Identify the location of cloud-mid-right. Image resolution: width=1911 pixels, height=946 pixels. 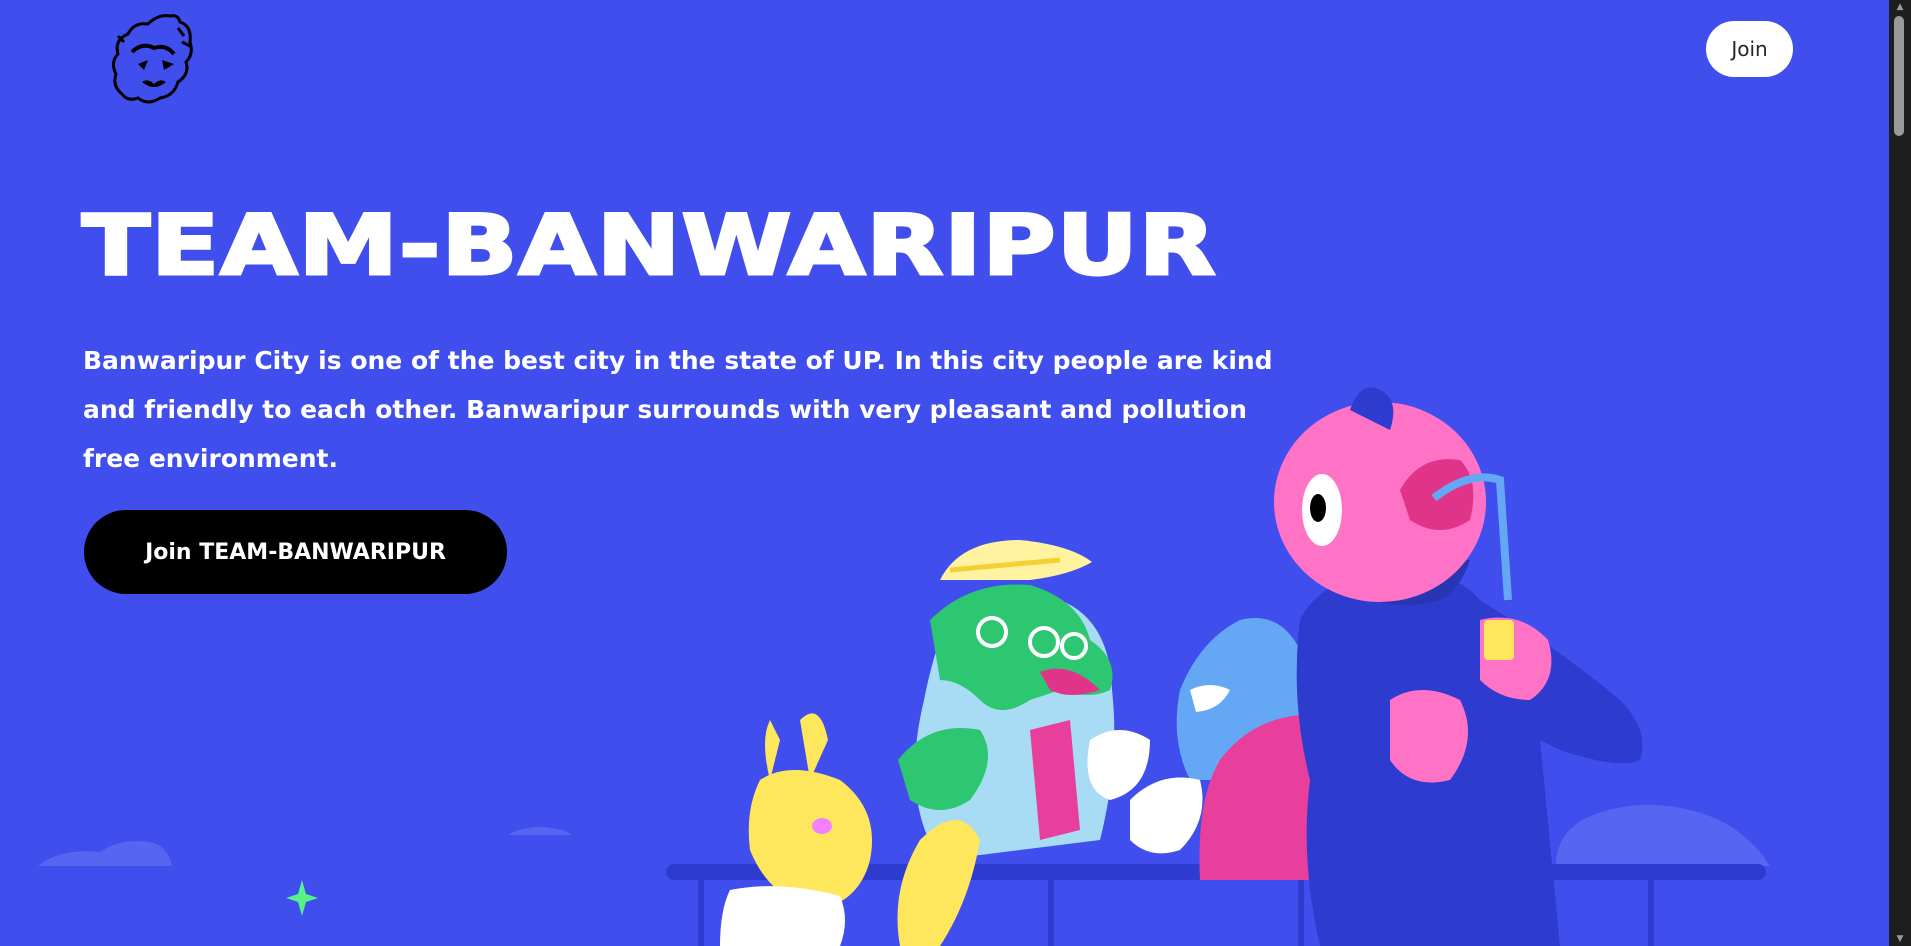
(1501, 904).